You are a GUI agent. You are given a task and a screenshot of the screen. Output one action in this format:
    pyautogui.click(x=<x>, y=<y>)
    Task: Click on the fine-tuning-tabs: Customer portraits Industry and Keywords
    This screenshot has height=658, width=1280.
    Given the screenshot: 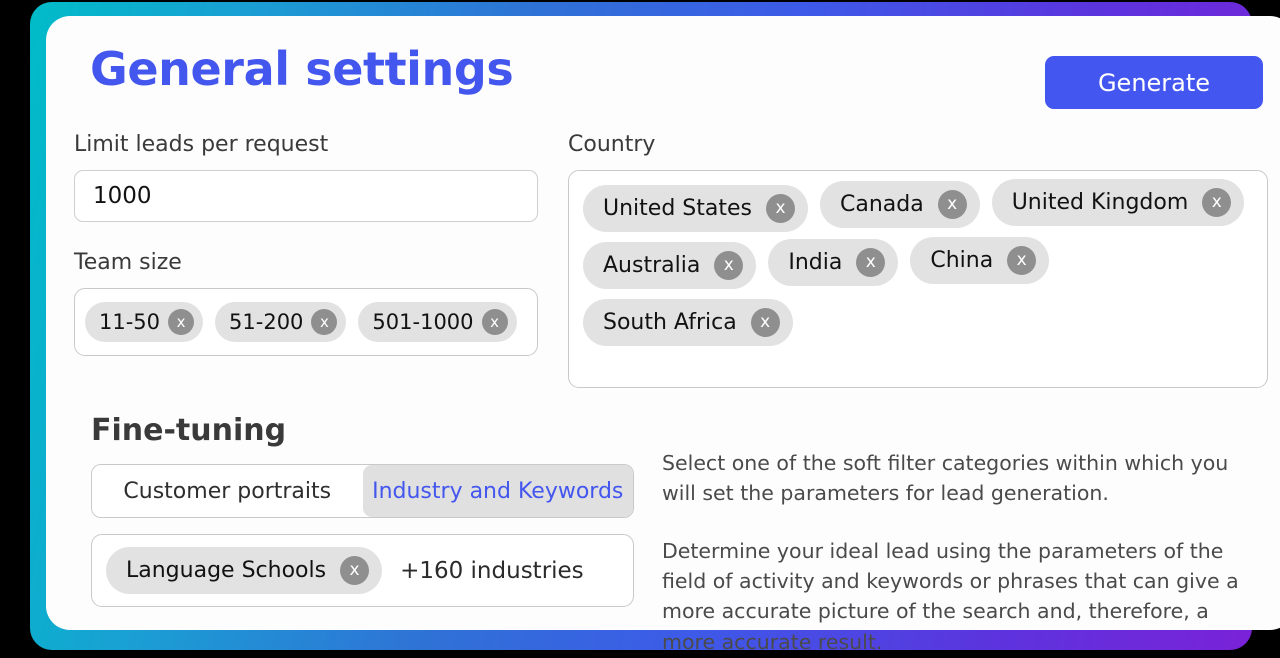 What is the action you would take?
    pyautogui.click(x=362, y=491)
    